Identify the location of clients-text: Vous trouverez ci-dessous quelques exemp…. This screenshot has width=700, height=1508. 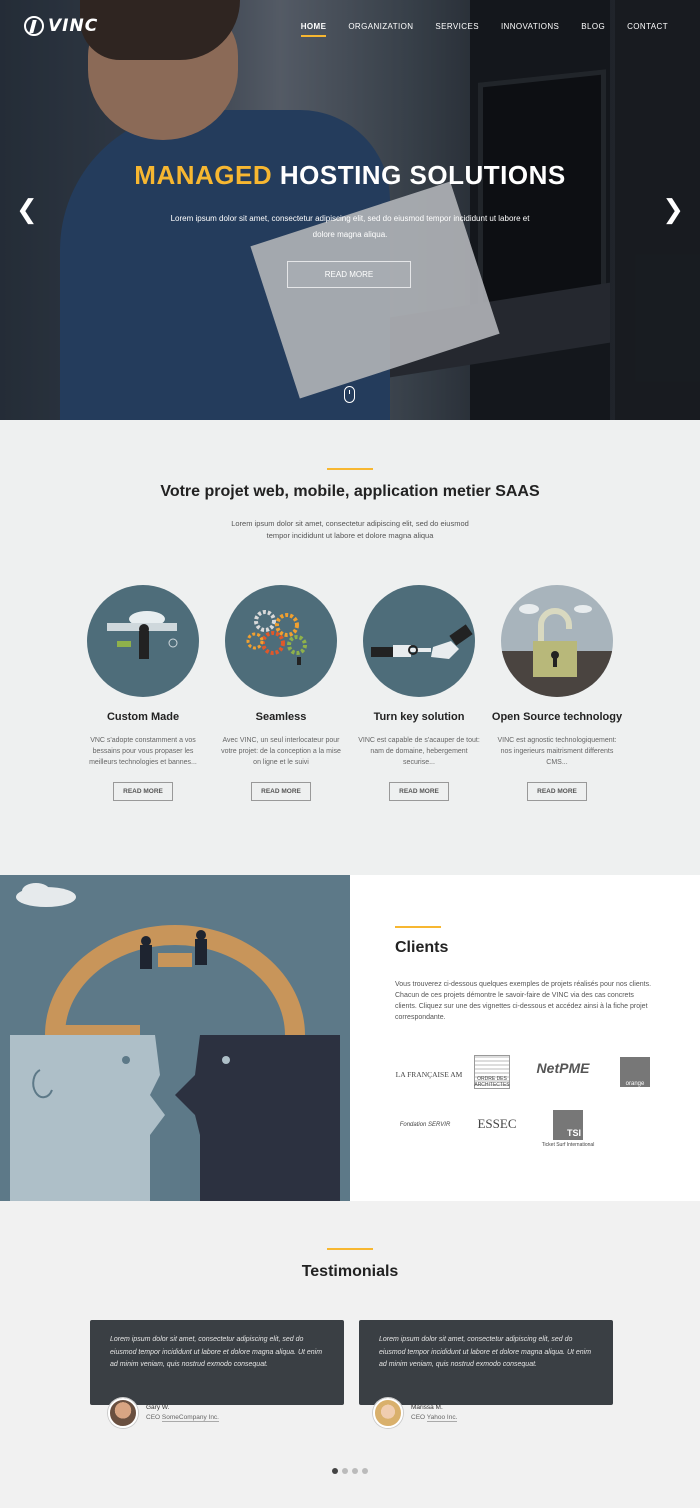
(523, 1001).